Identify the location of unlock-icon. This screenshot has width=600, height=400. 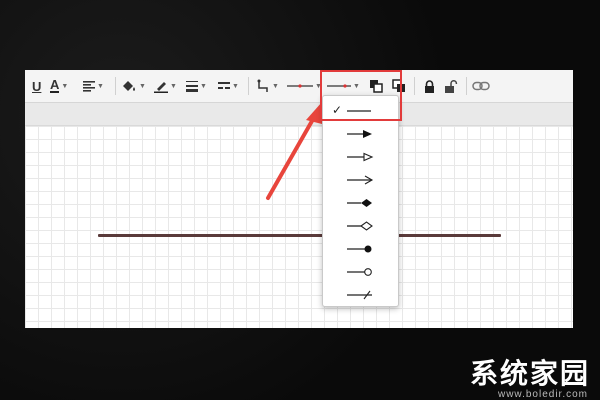
(451, 86).